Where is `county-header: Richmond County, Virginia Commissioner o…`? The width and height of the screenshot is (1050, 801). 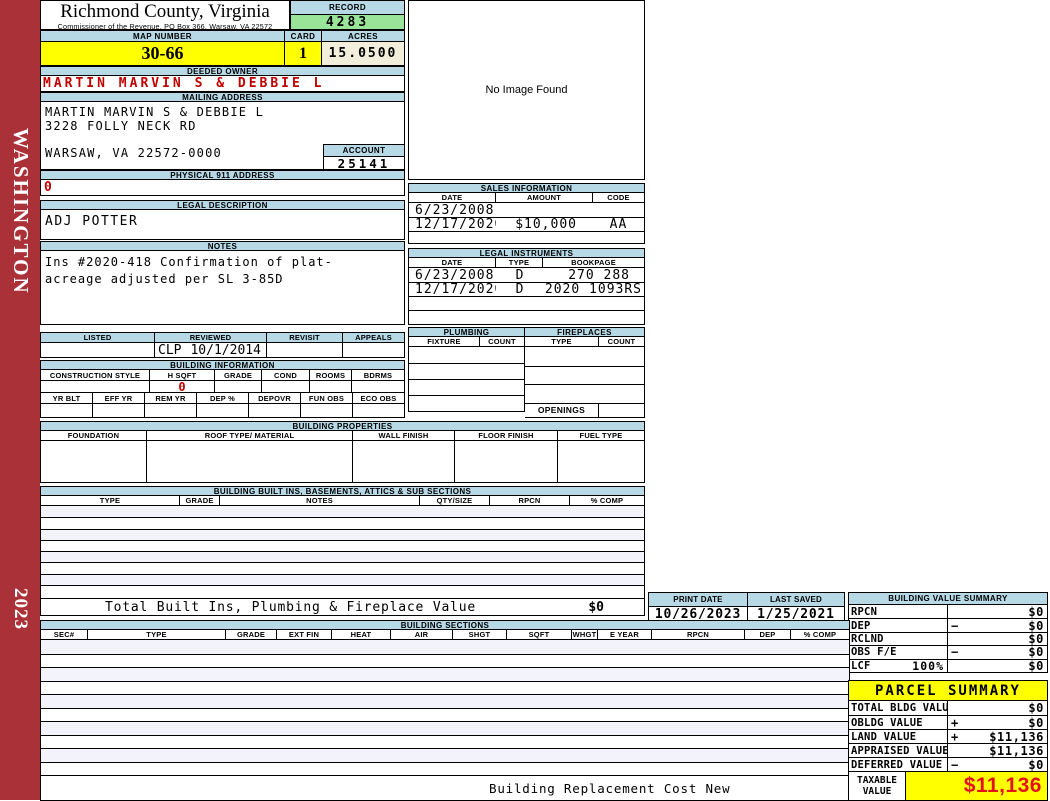
county-header: Richmond County, Virginia Commissioner o… is located at coordinates (165, 15).